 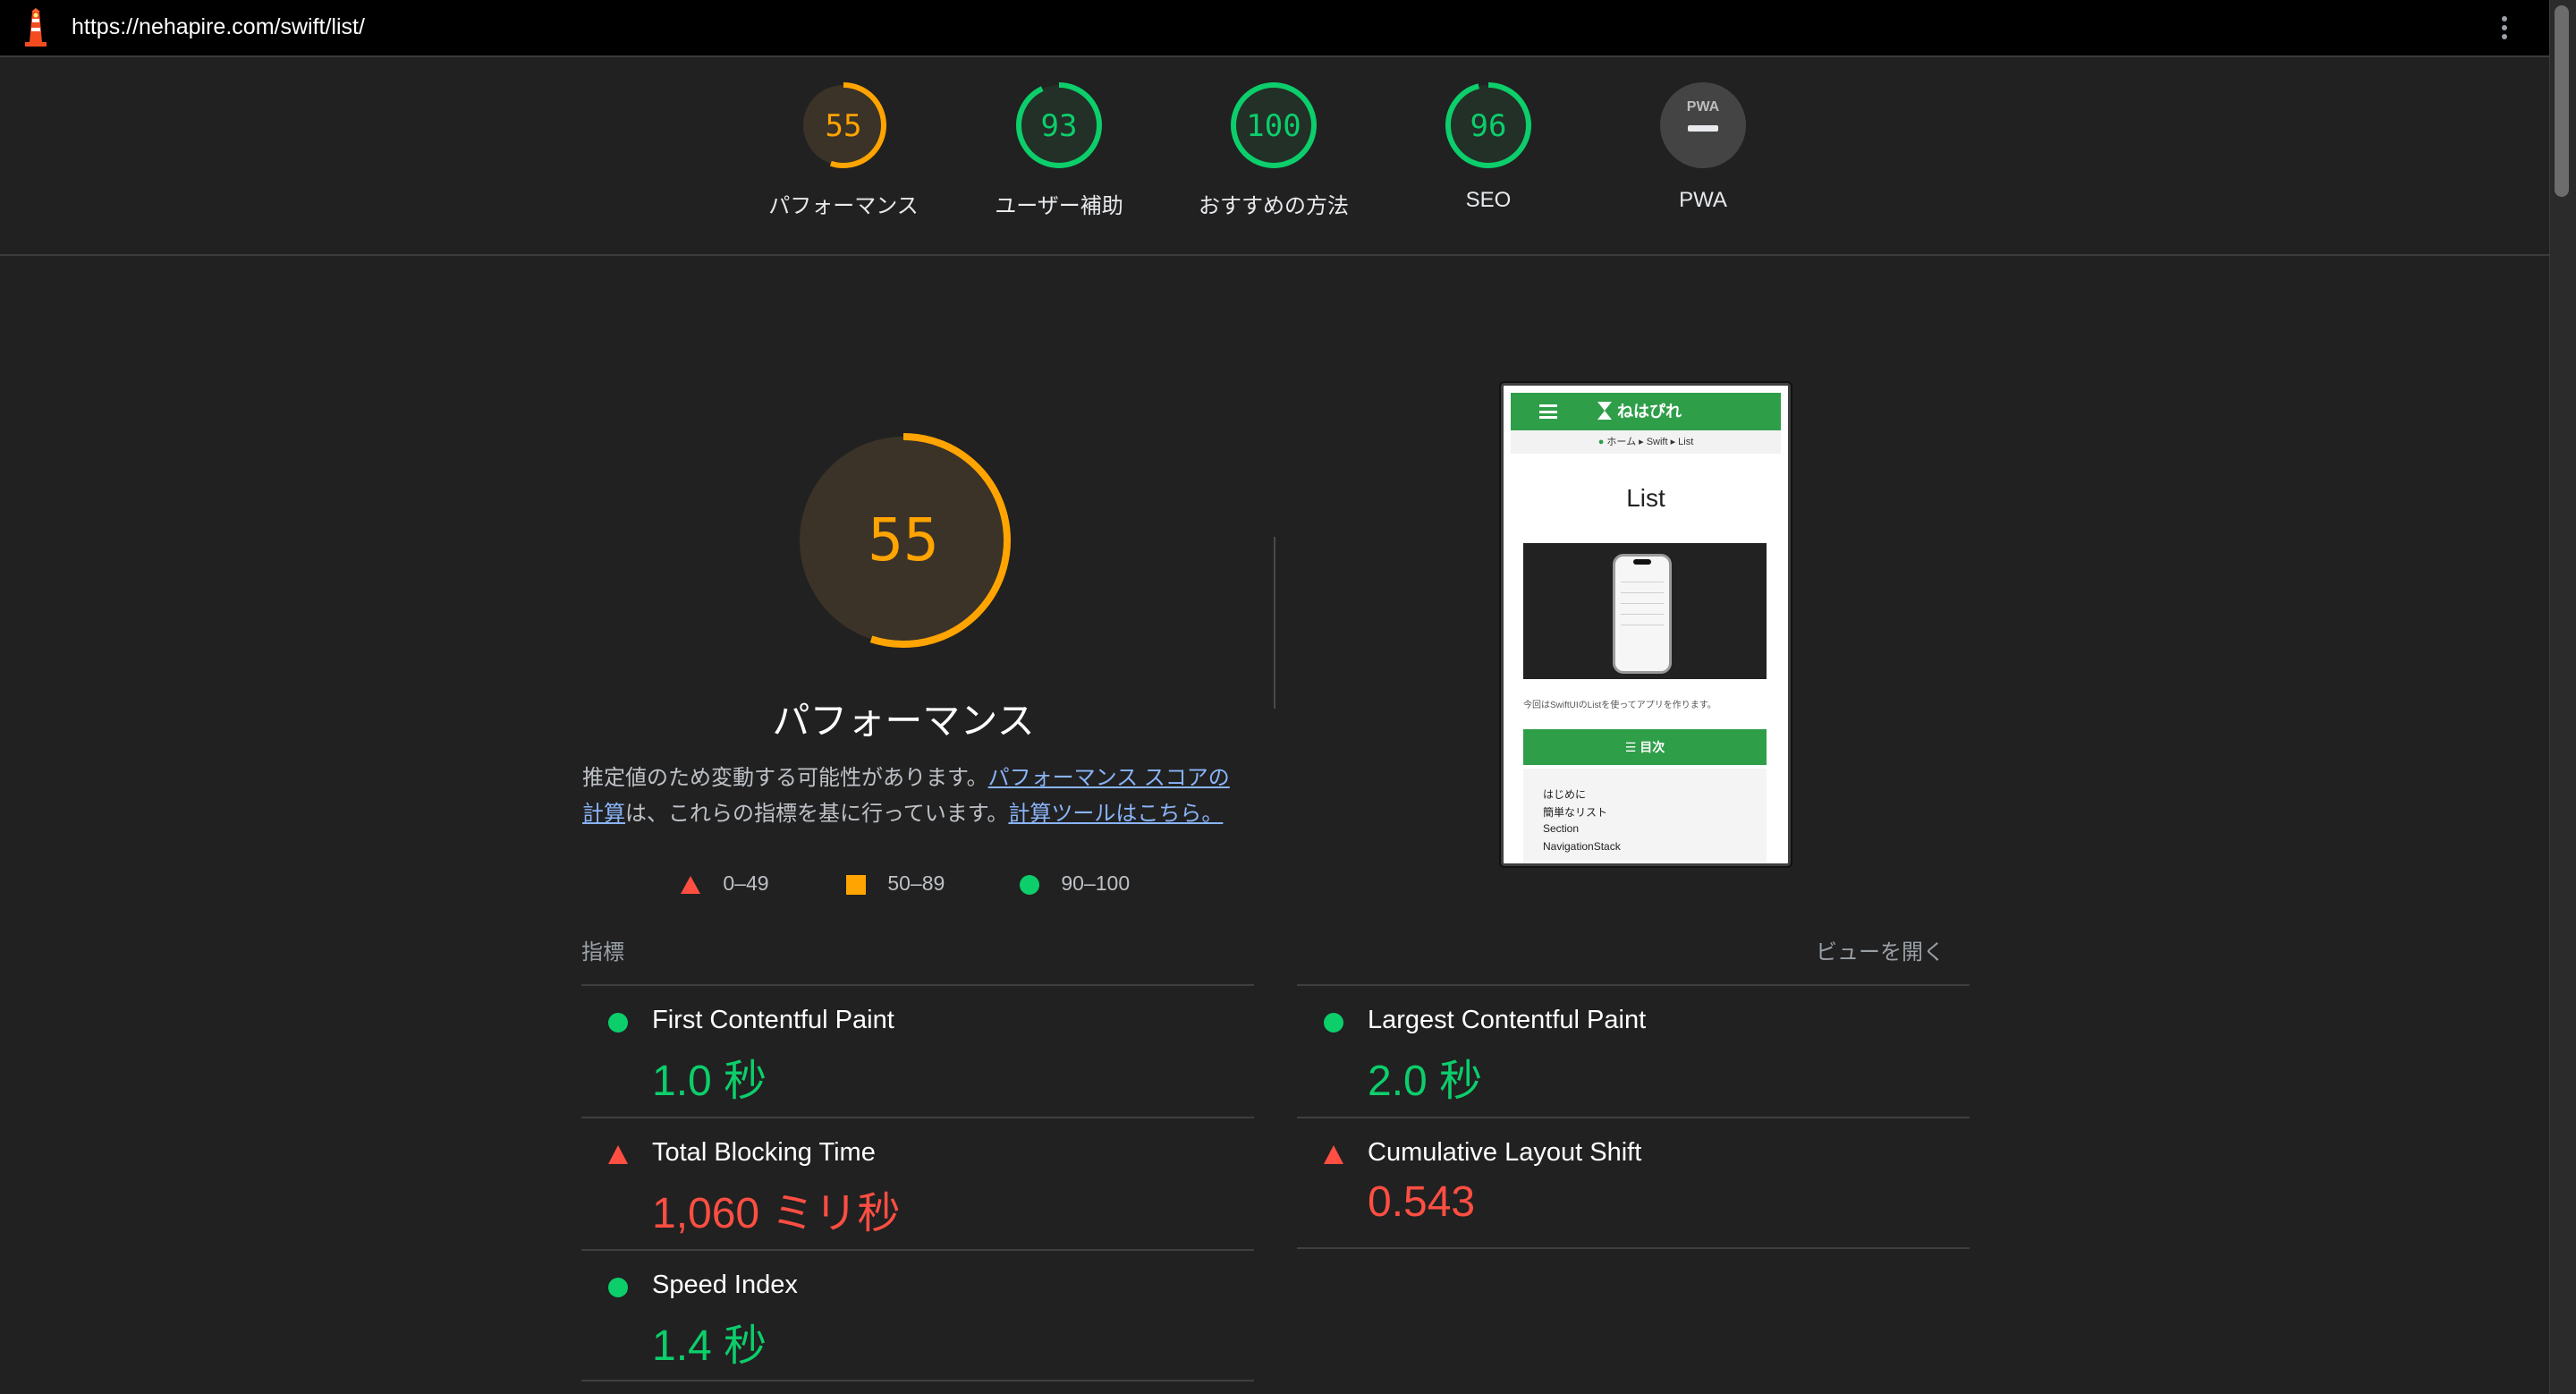 I want to click on gauge-label: PWA, so click(x=1703, y=200).